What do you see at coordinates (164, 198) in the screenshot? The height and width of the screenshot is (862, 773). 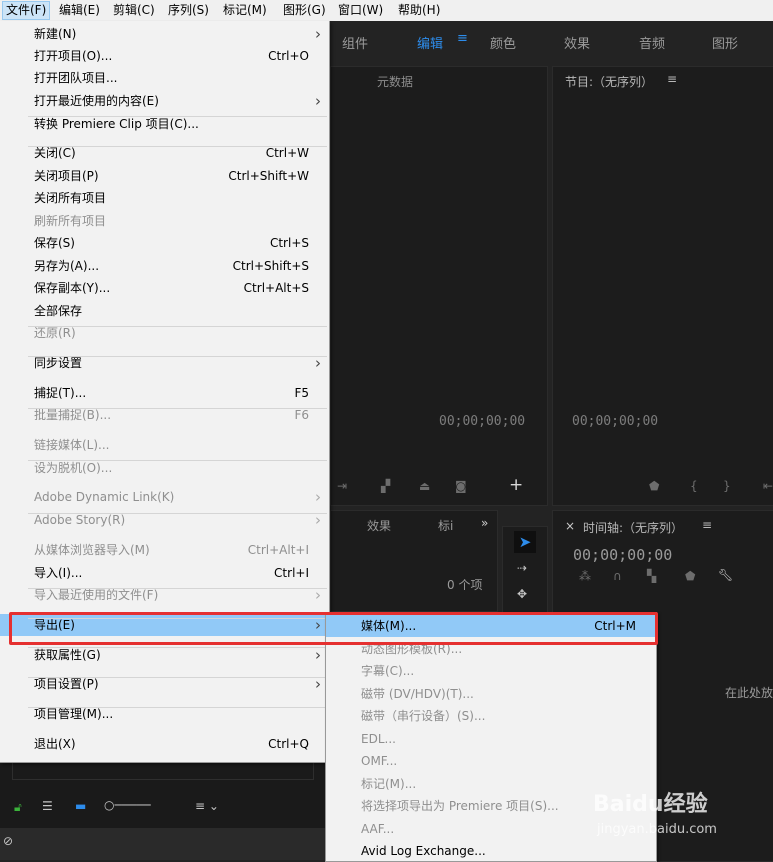 I see `file-menu-item: 关闭所有项目` at bounding box center [164, 198].